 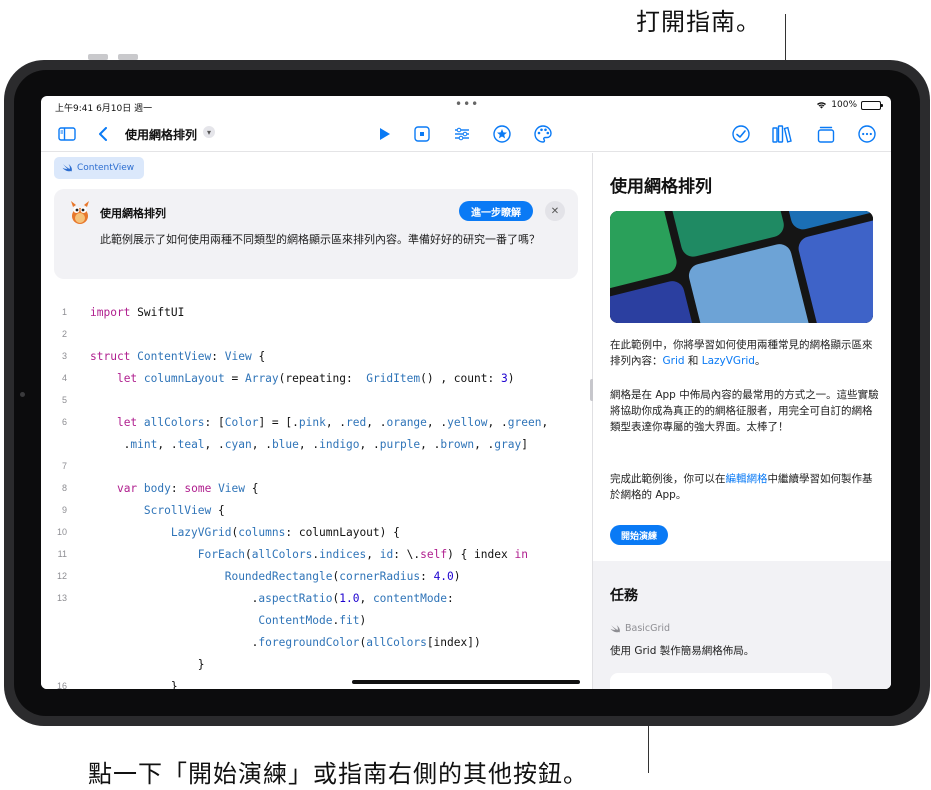 I want to click on more-icon, so click(x=867, y=134).